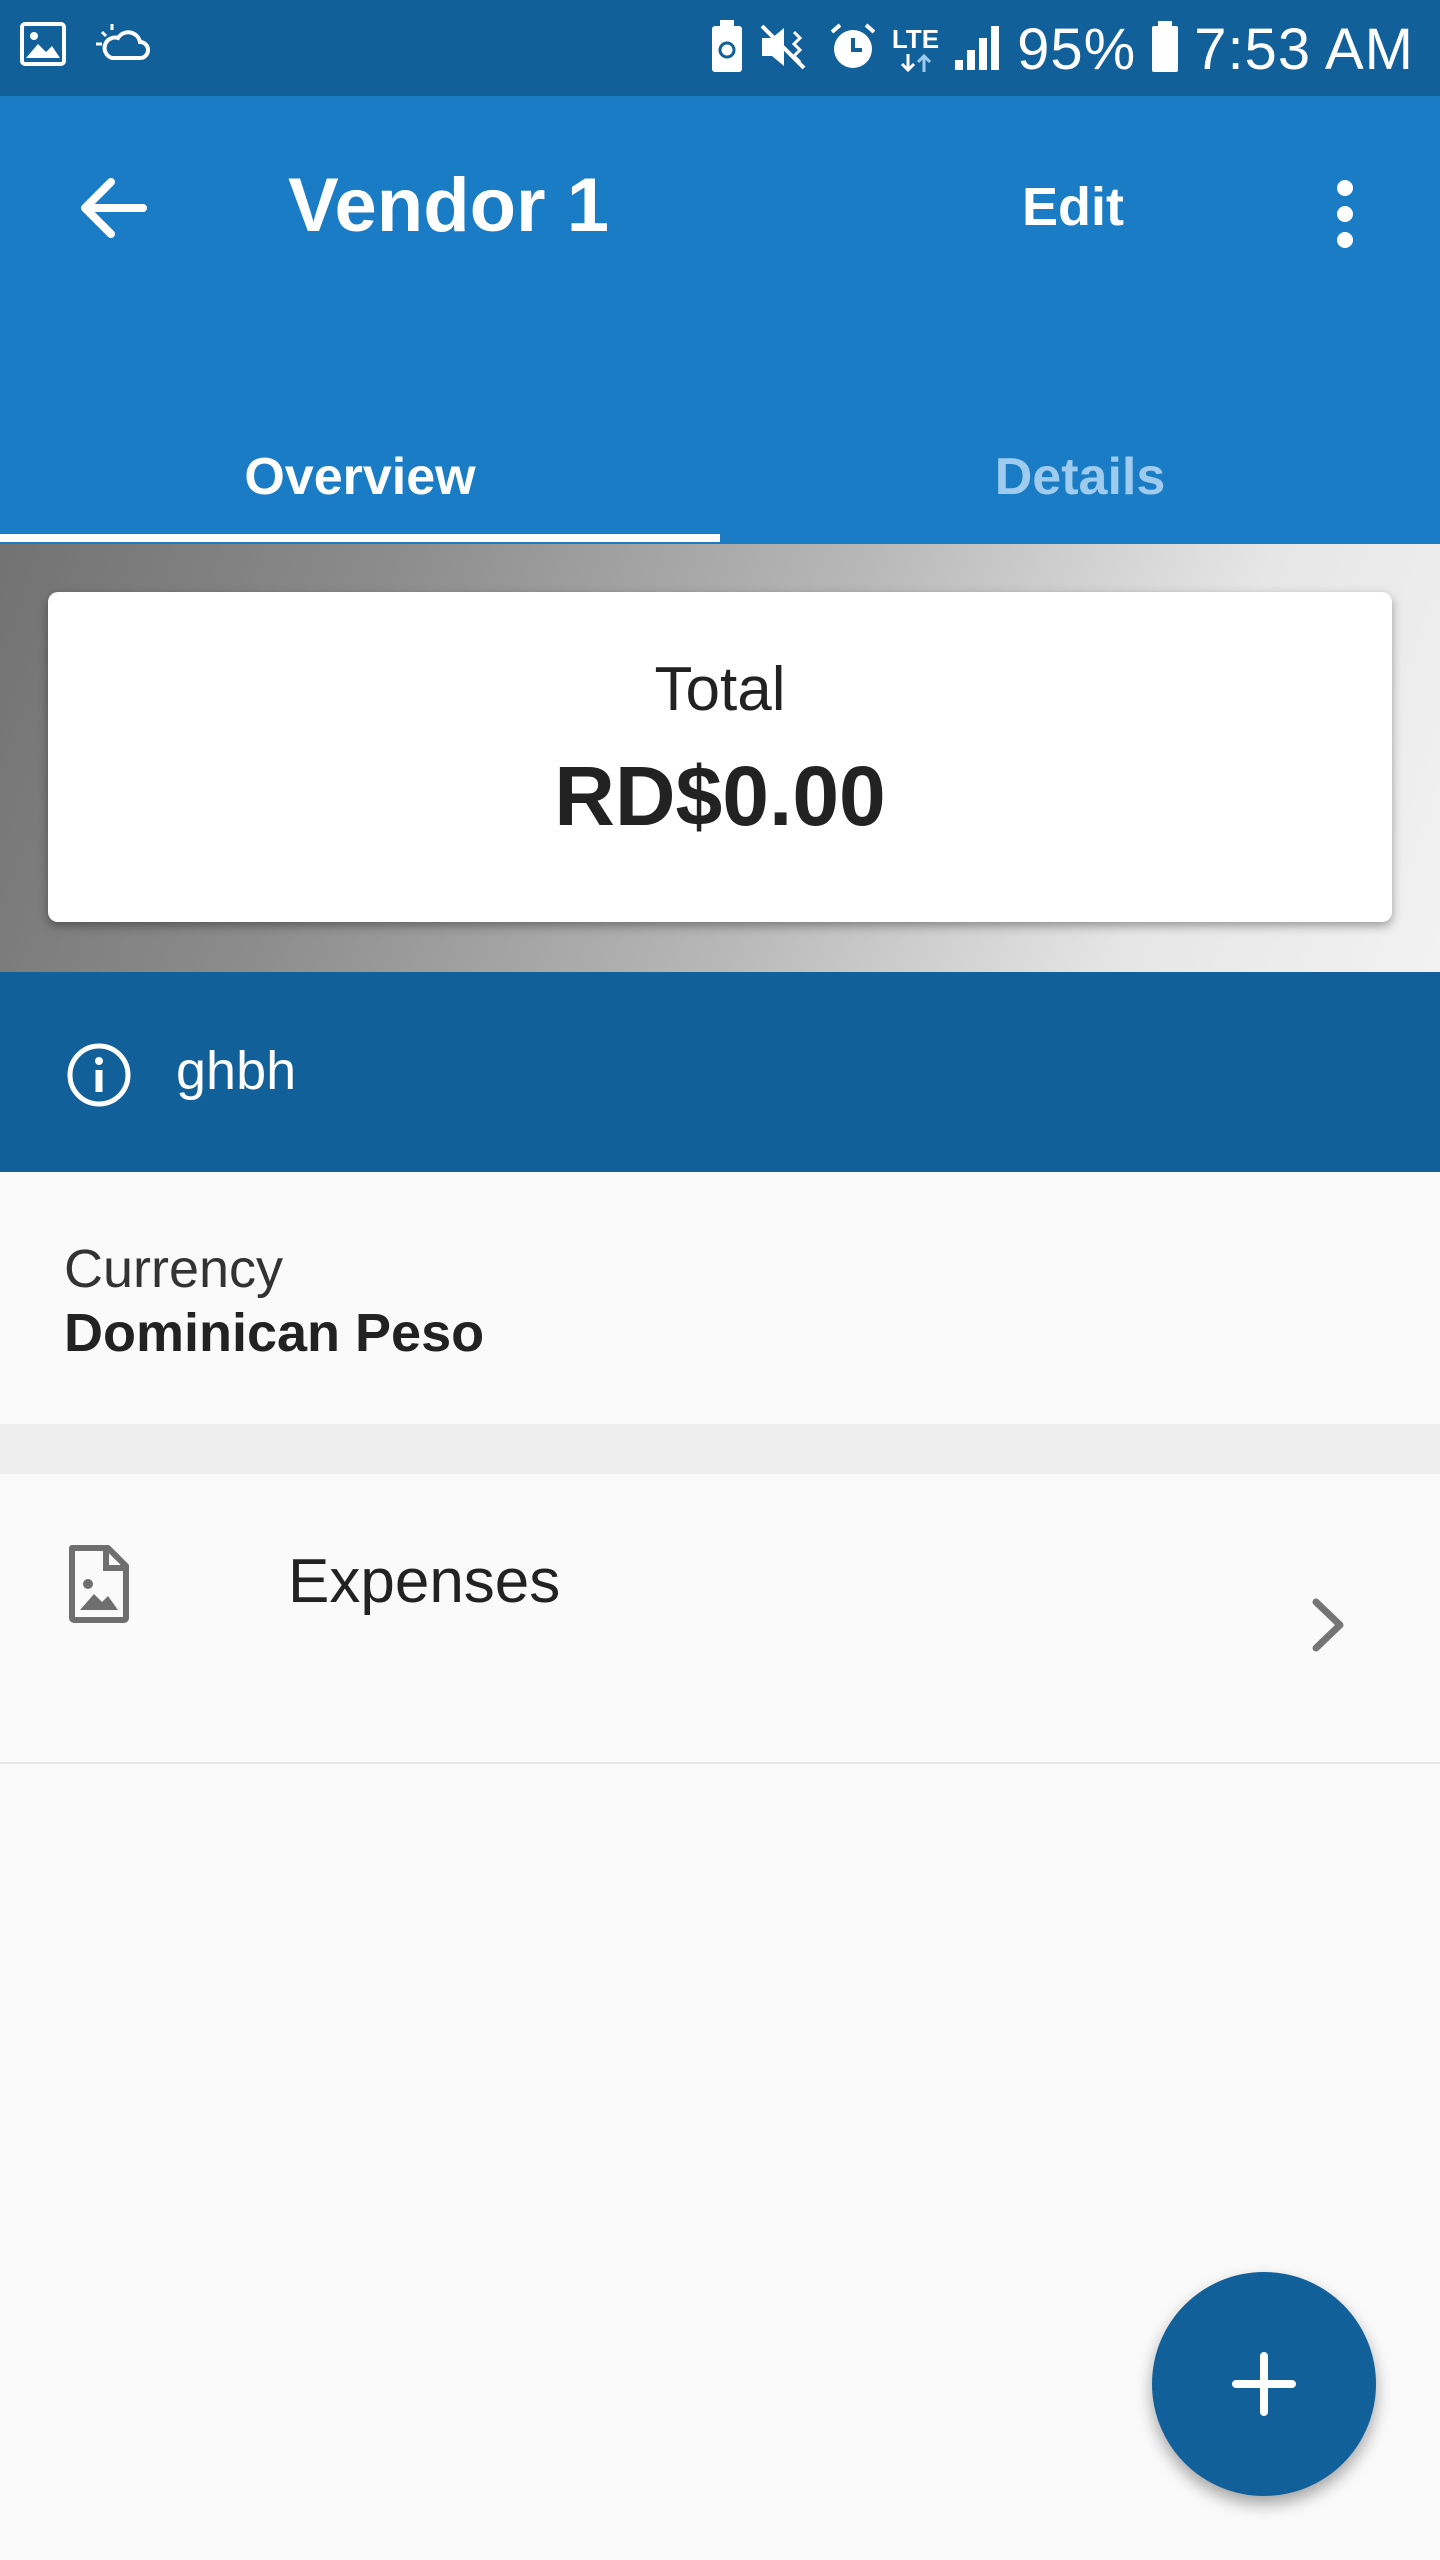 Image resolution: width=1440 pixels, height=2560 pixels. I want to click on lte-icon: LTE, so click(915, 50).